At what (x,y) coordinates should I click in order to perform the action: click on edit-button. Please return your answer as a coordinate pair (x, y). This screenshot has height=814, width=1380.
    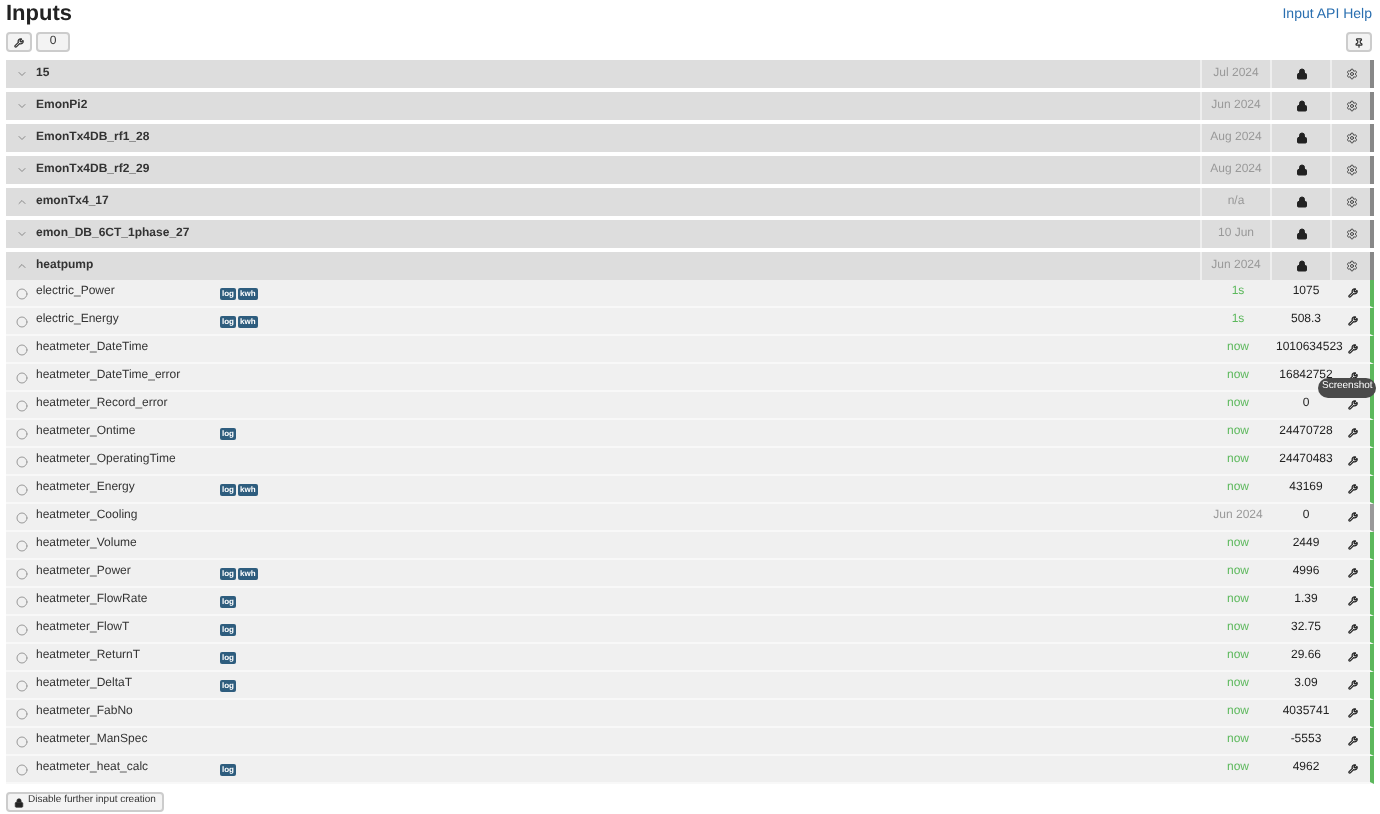
    Looking at the image, I should click on (19, 42).